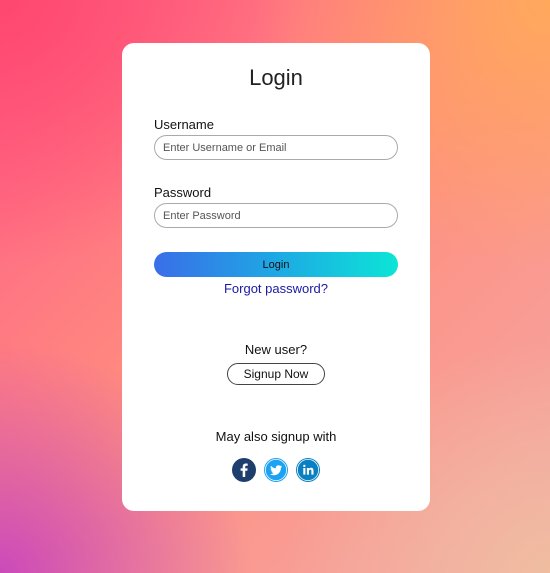 Image resolution: width=550 pixels, height=573 pixels. Describe the element at coordinates (308, 470) in the screenshot. I see `linkedin-icon` at that location.